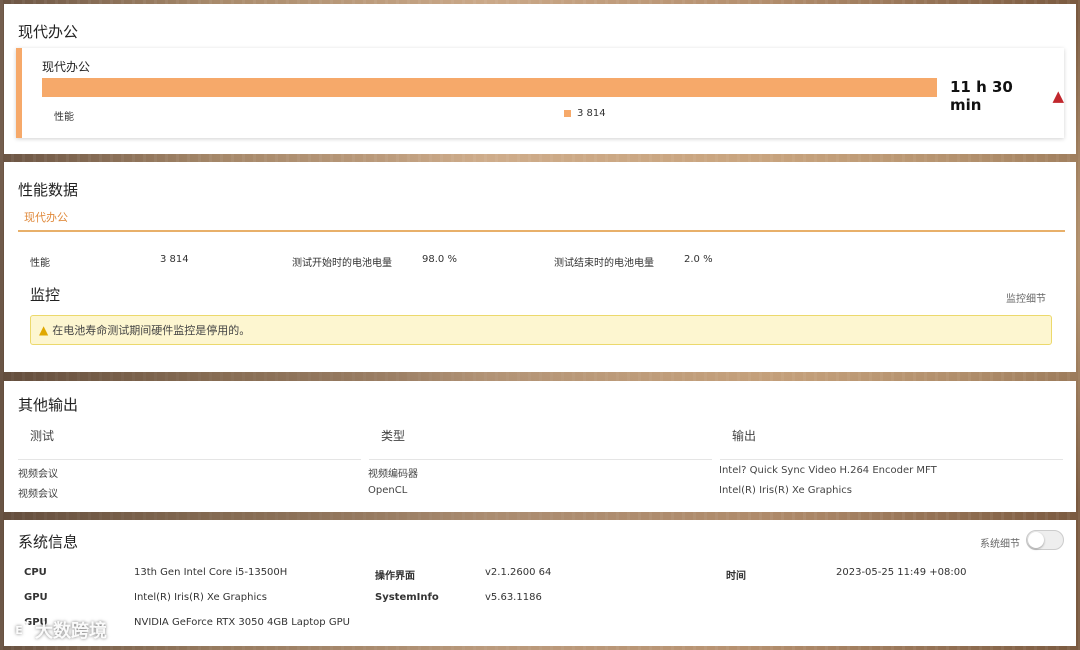 This screenshot has width=1080, height=650. What do you see at coordinates (407, 597) in the screenshot?
I see `sys-key-systeminfo: SystemInfo` at bounding box center [407, 597].